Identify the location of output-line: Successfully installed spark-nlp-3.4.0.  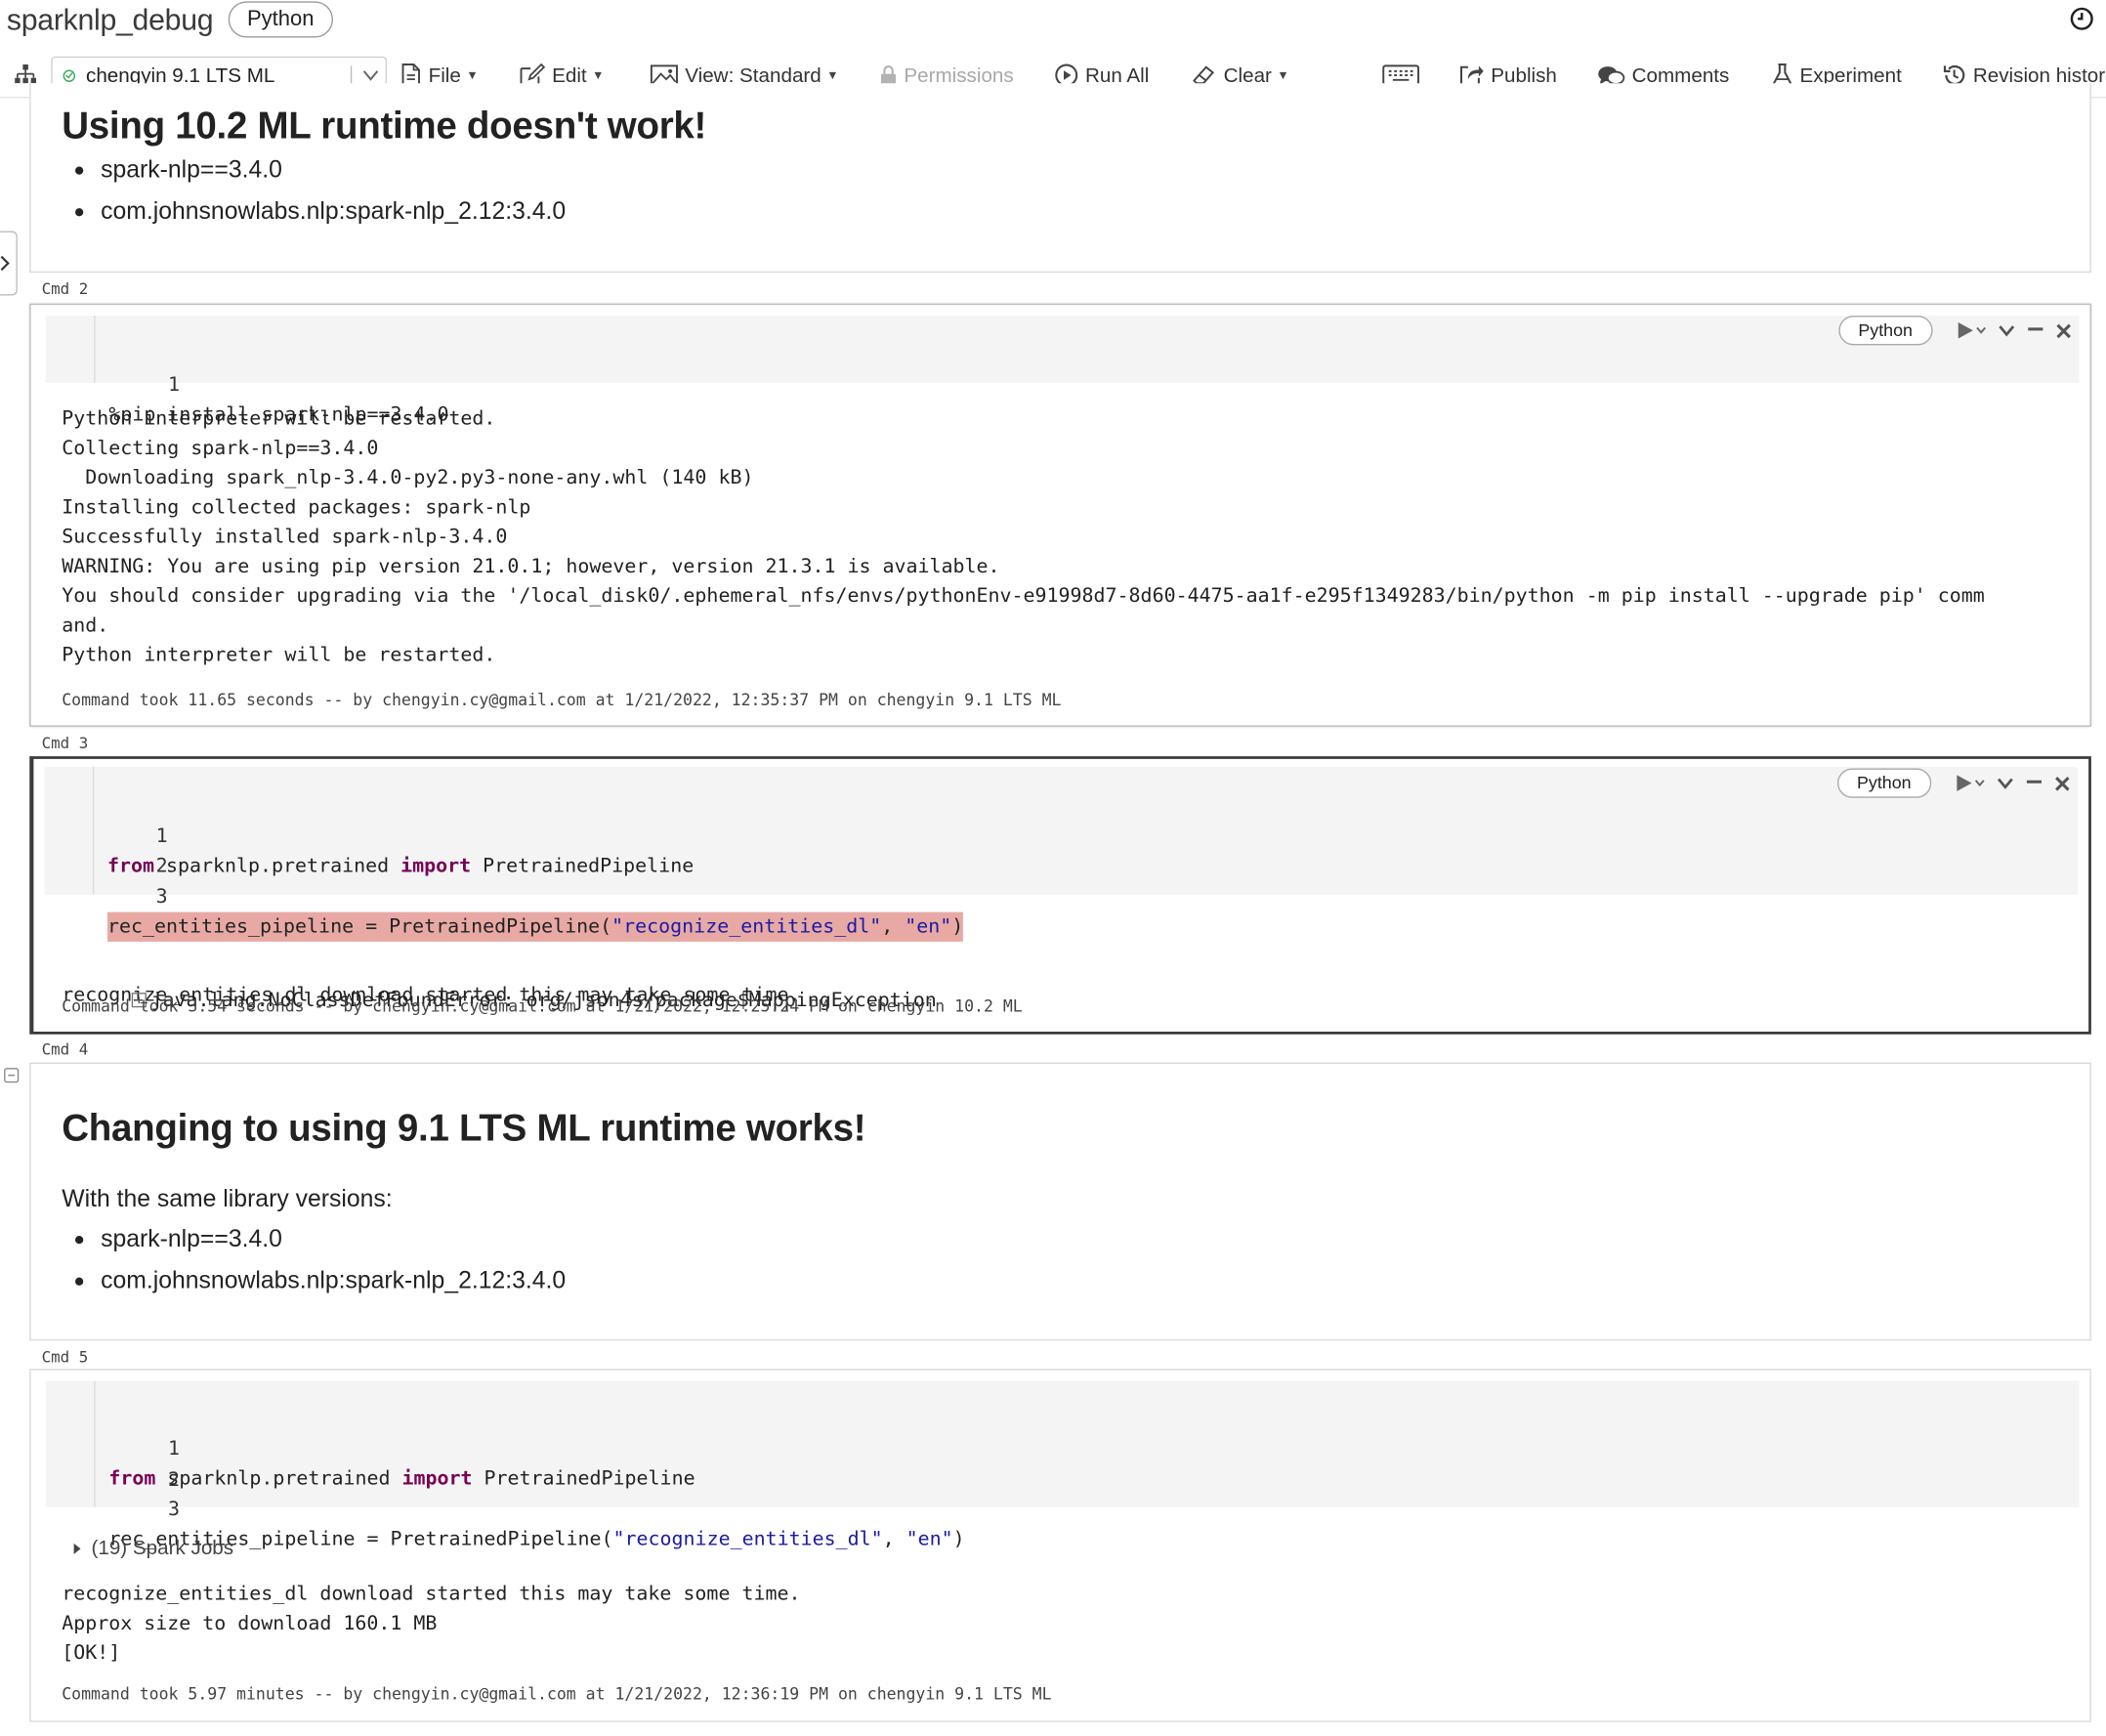
(285, 537).